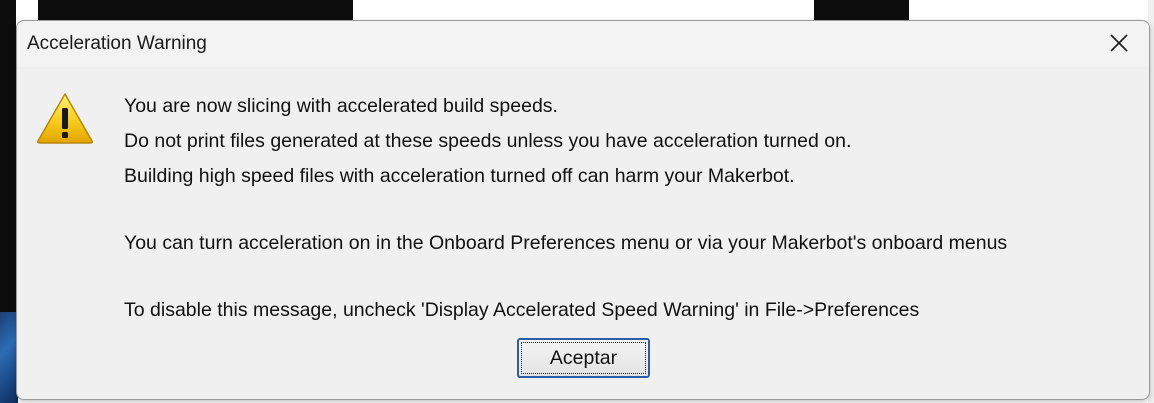 The width and height of the screenshot is (1154, 403). Describe the element at coordinates (583, 44) in the screenshot. I see `dialog-titlebar: Acceleration Warning` at that location.